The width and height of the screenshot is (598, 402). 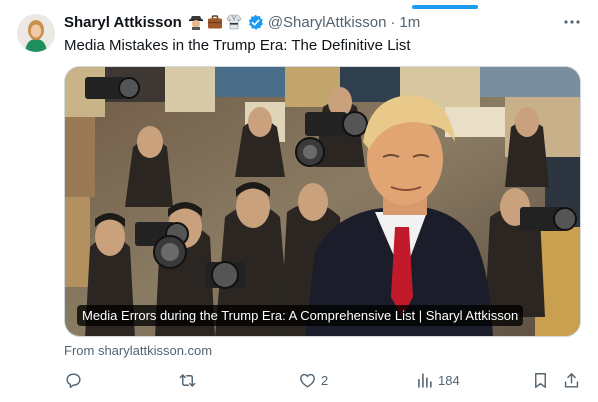 I want to click on avatar, so click(x=36, y=33).